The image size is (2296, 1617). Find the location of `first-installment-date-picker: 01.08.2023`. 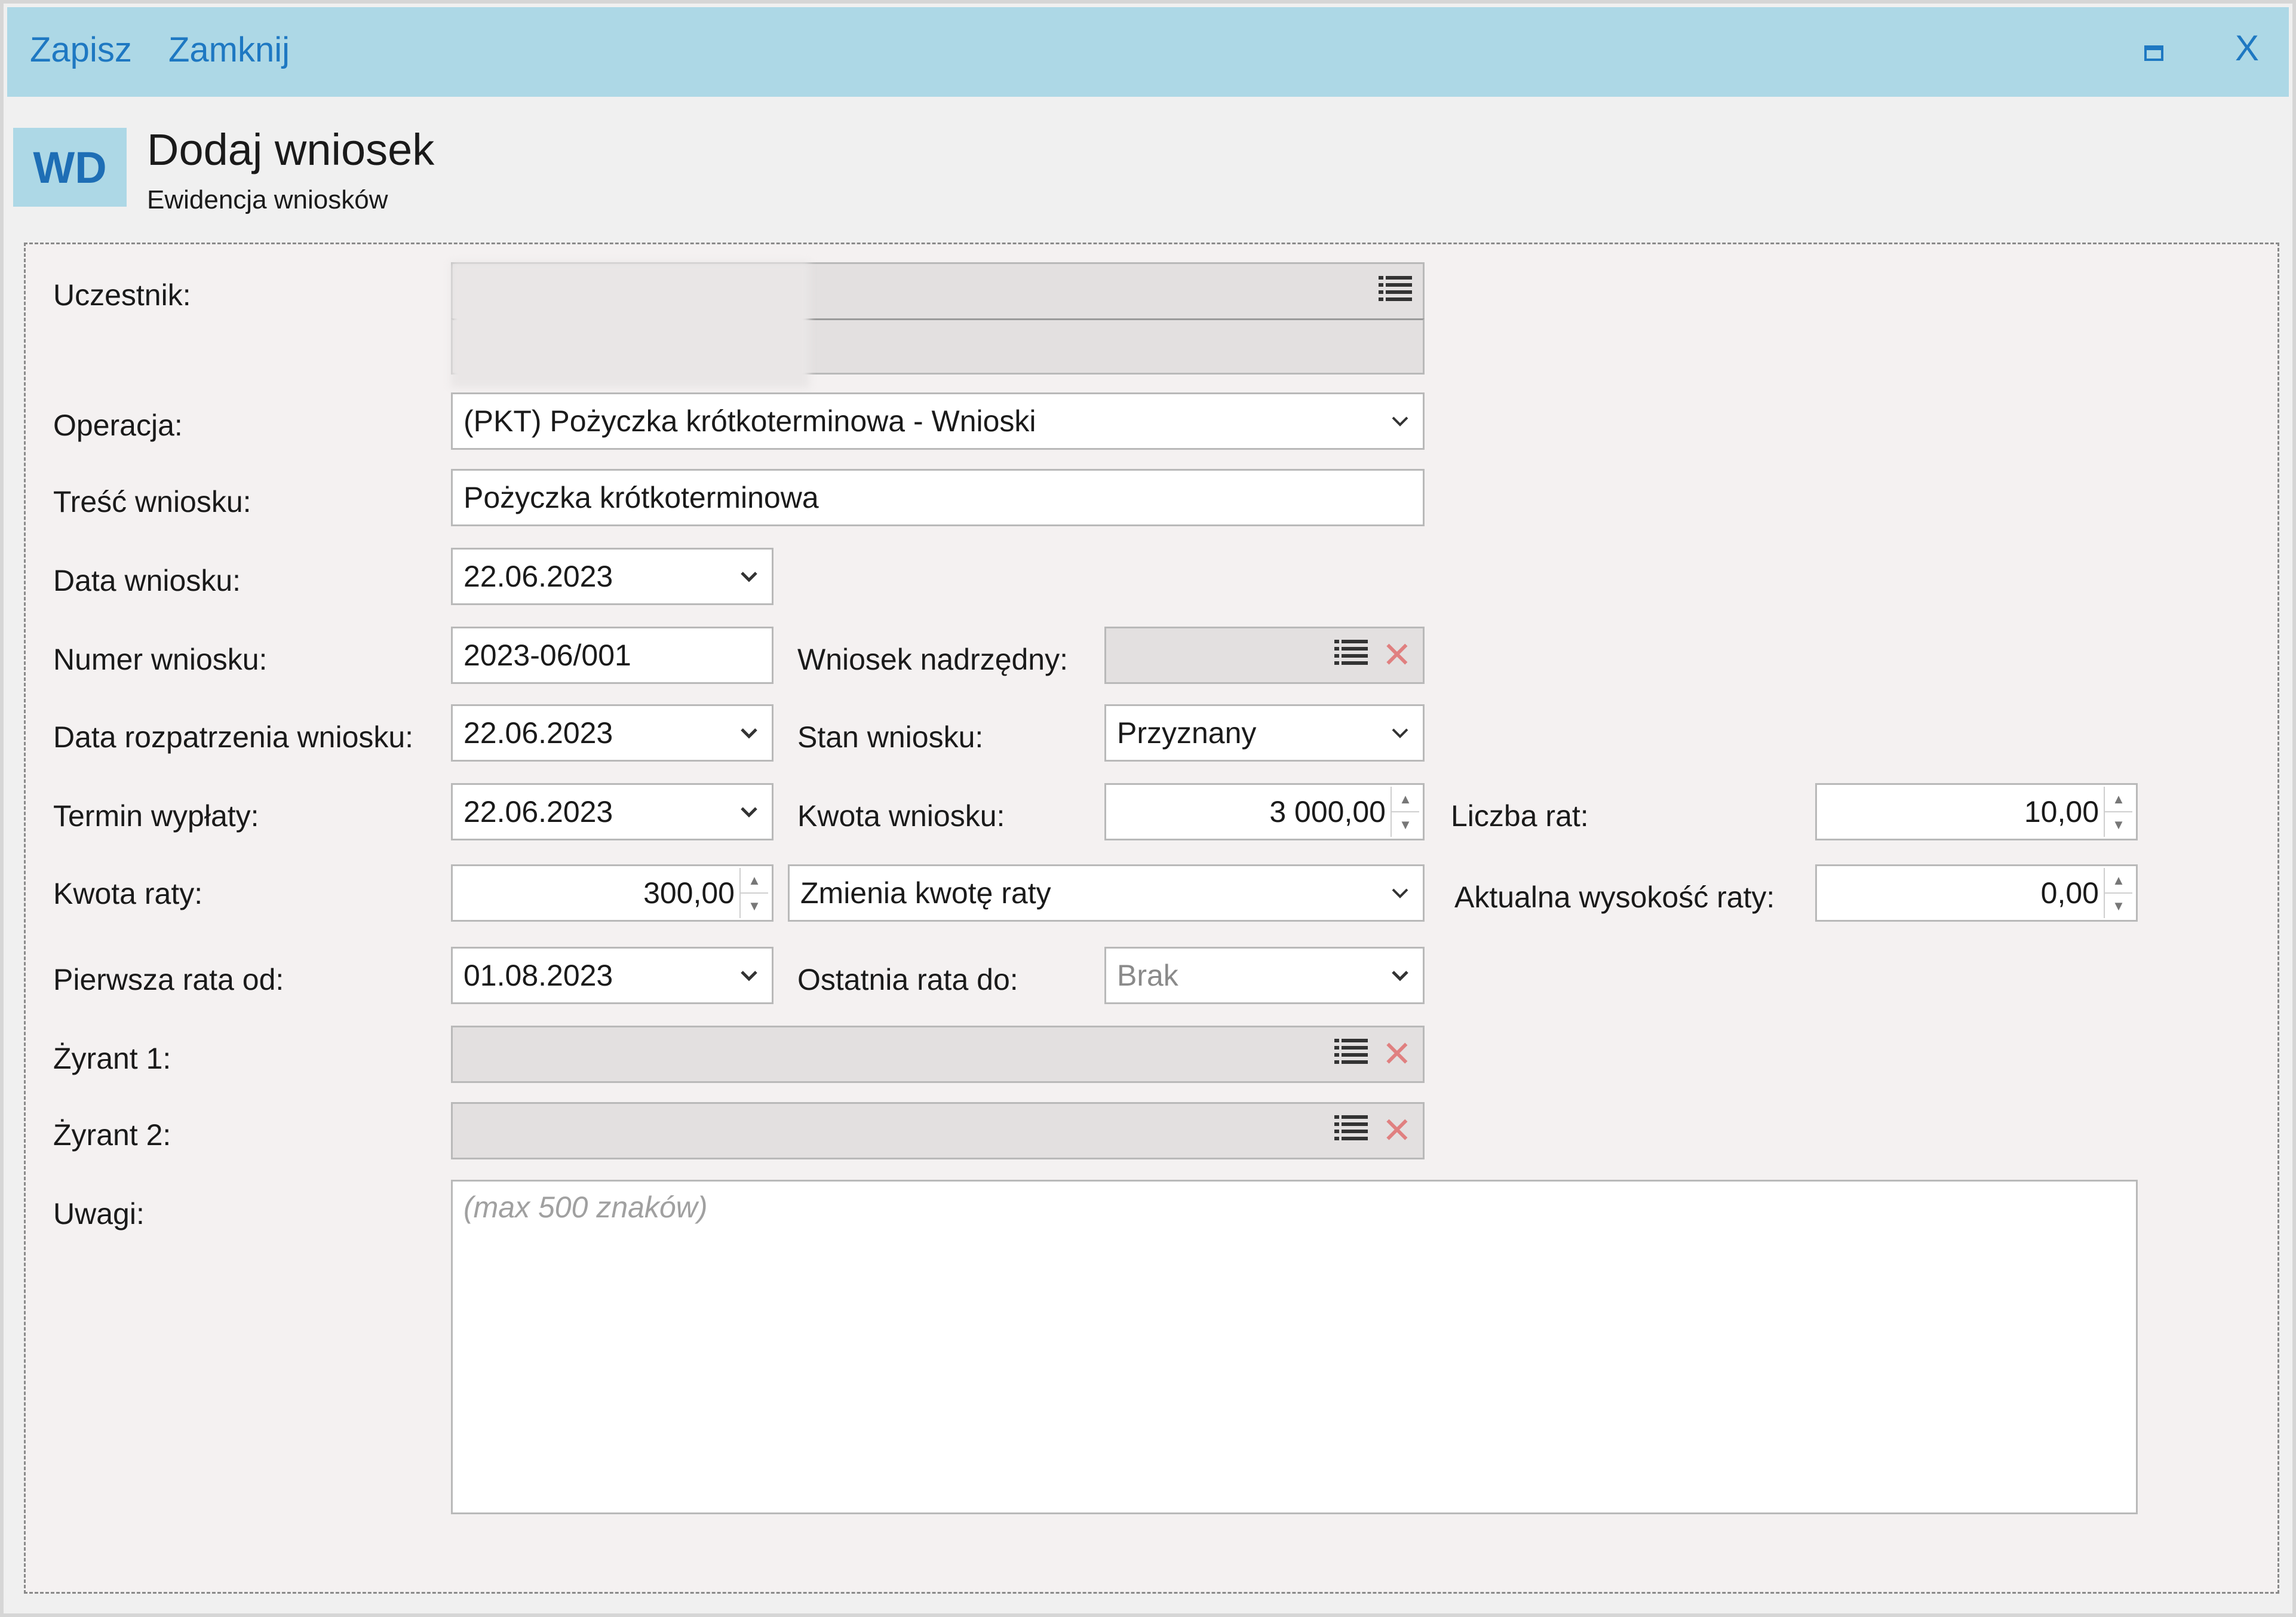

first-installment-date-picker: 01.08.2023 is located at coordinates (612, 975).